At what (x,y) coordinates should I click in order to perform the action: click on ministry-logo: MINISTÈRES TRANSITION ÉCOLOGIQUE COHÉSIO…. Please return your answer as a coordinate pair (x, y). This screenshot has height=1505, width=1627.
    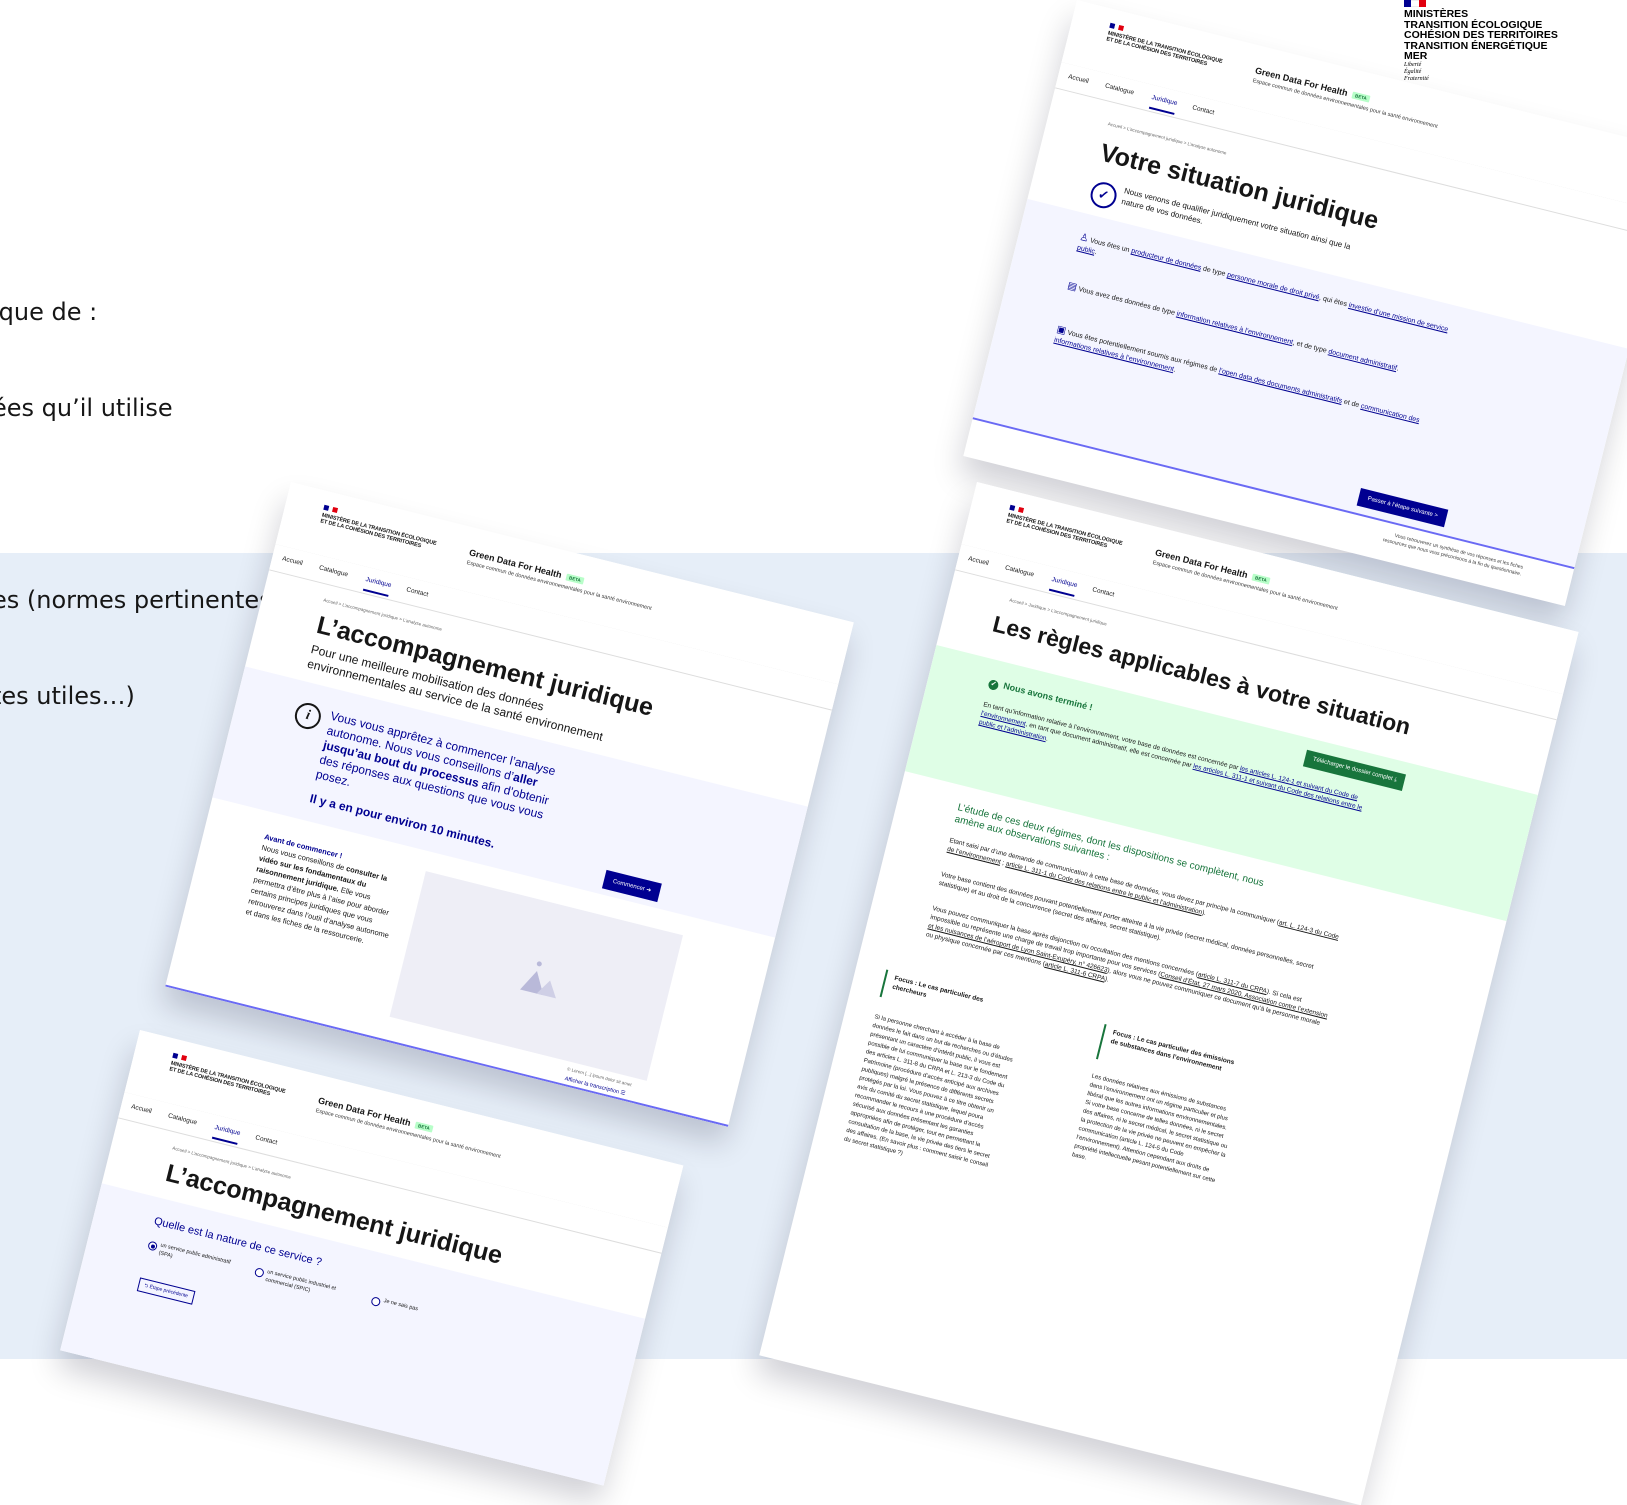
    Looking at the image, I should click on (1504, 41).